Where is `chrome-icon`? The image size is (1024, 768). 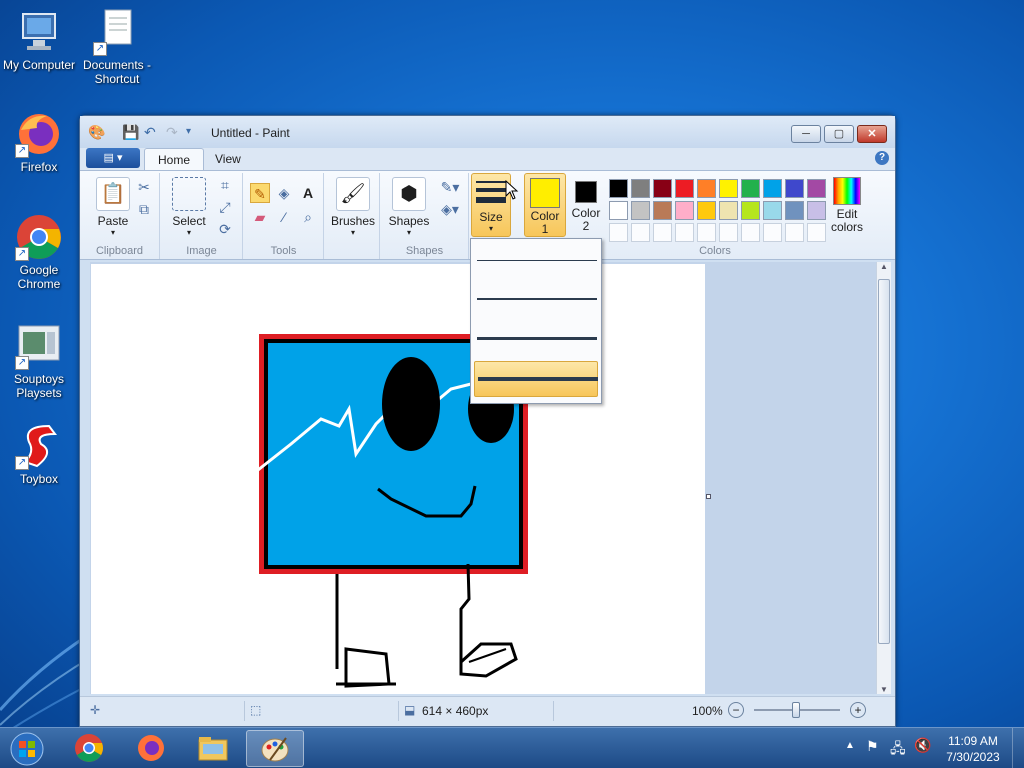 chrome-icon is located at coordinates (89, 748).